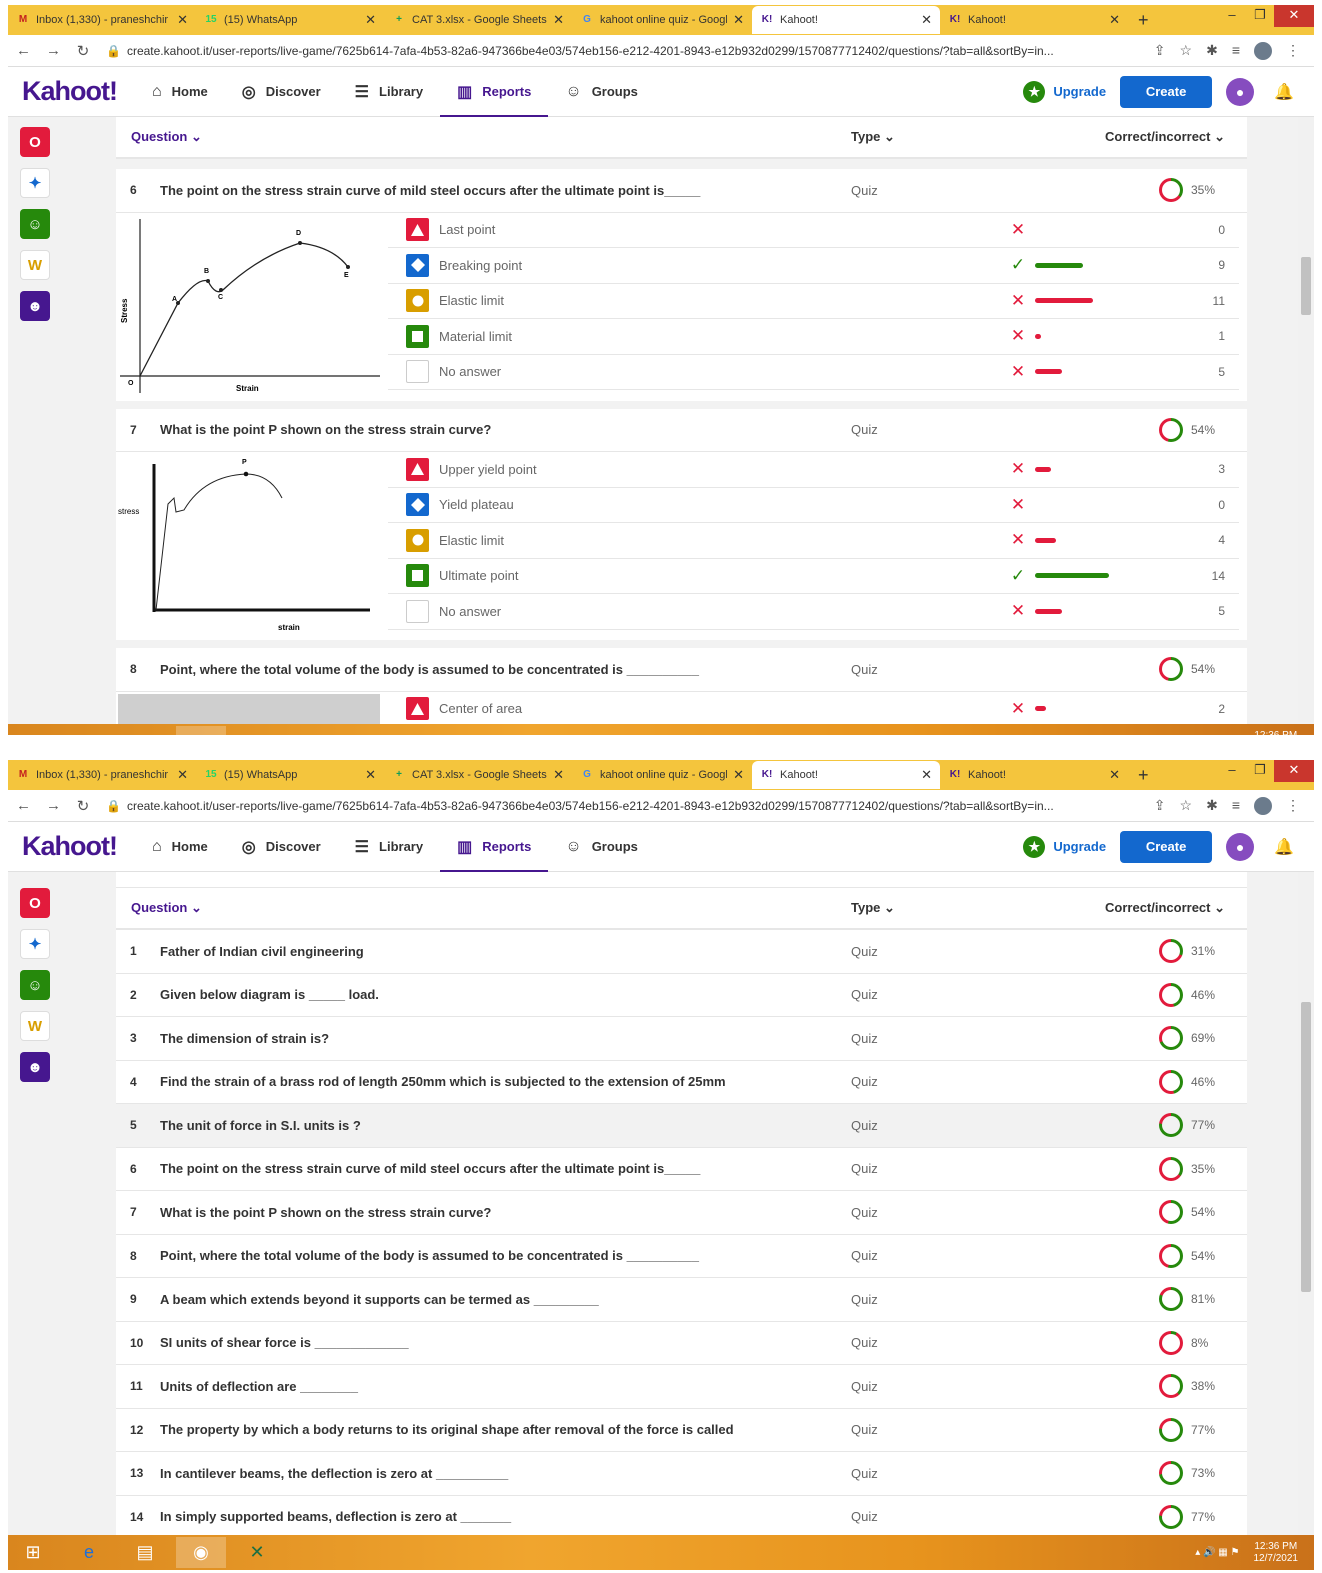  I want to click on user-avatar: ●, so click(1240, 91).